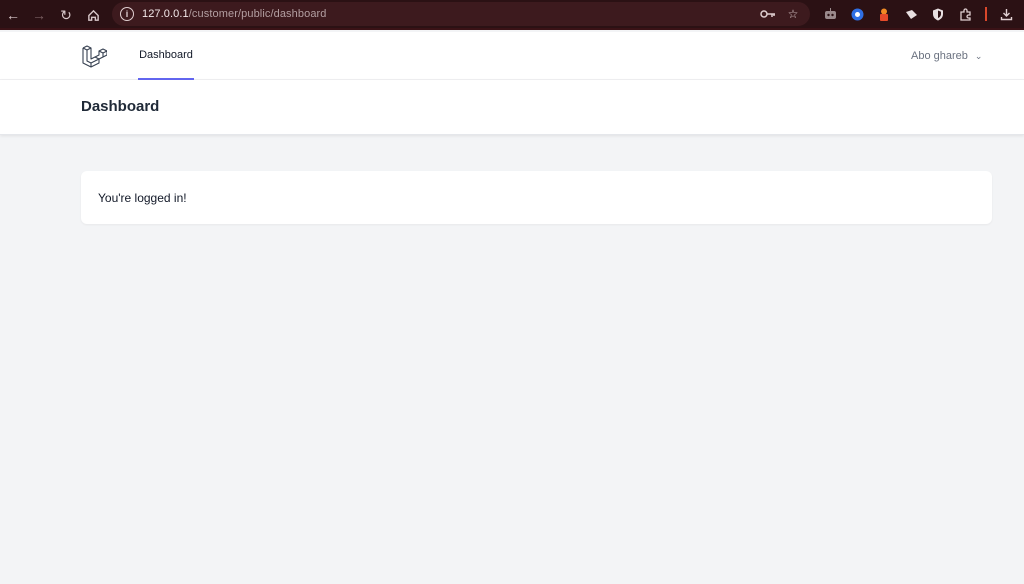  Describe the element at coordinates (884, 14) in the screenshot. I see `orange-extension-icon` at that location.